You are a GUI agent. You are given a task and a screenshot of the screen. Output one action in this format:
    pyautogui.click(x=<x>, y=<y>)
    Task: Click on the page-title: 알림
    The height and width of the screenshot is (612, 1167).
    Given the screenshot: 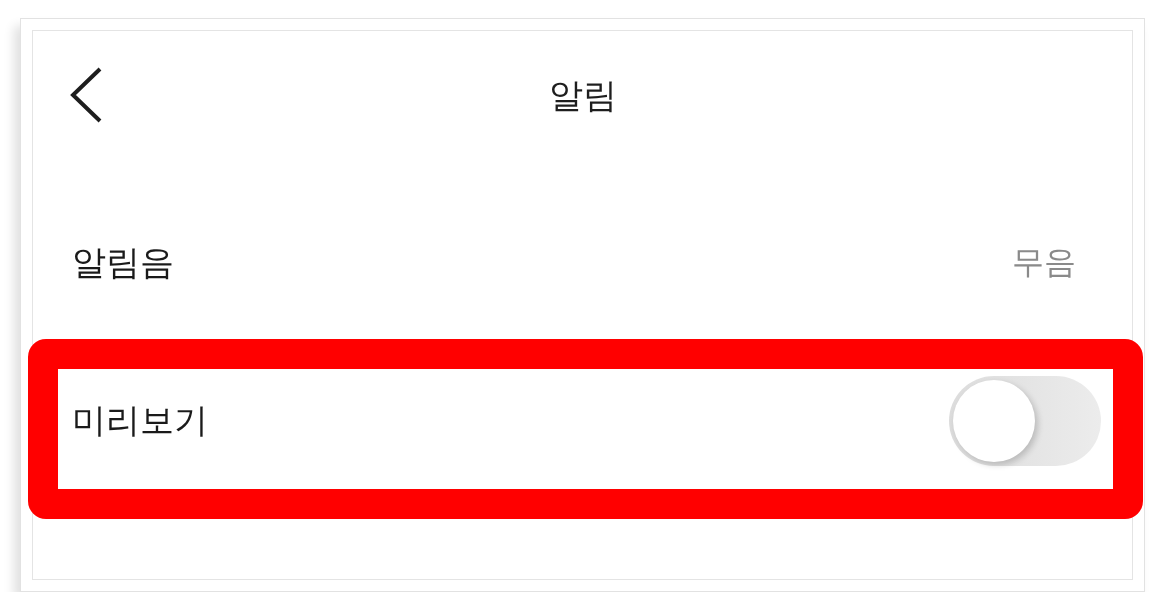 What is the action you would take?
    pyautogui.click(x=582, y=95)
    